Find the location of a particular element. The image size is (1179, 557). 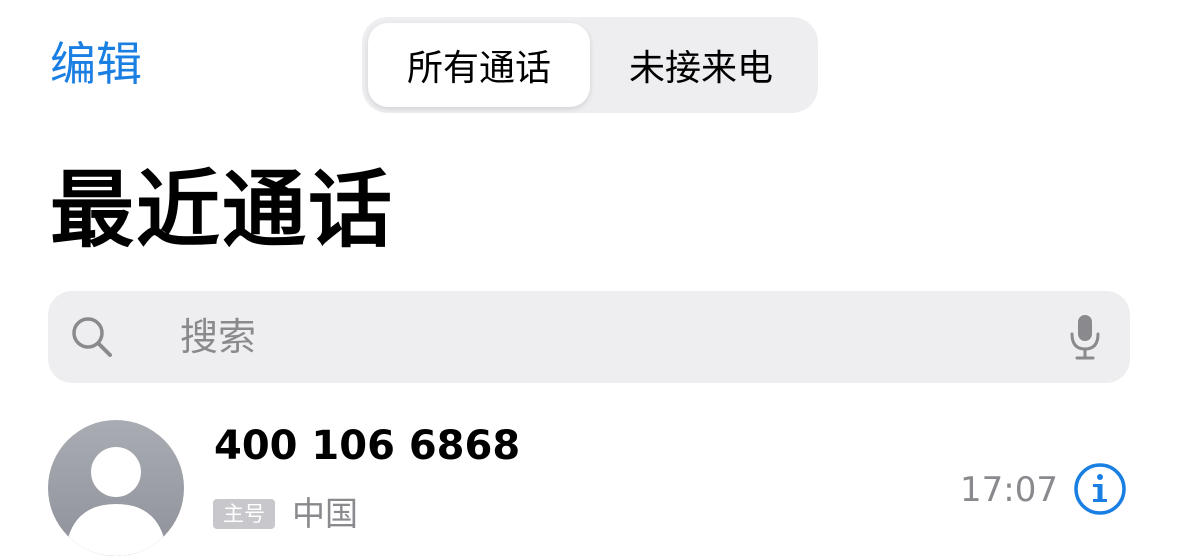

call-time: 17:07 is located at coordinates (1009, 490).